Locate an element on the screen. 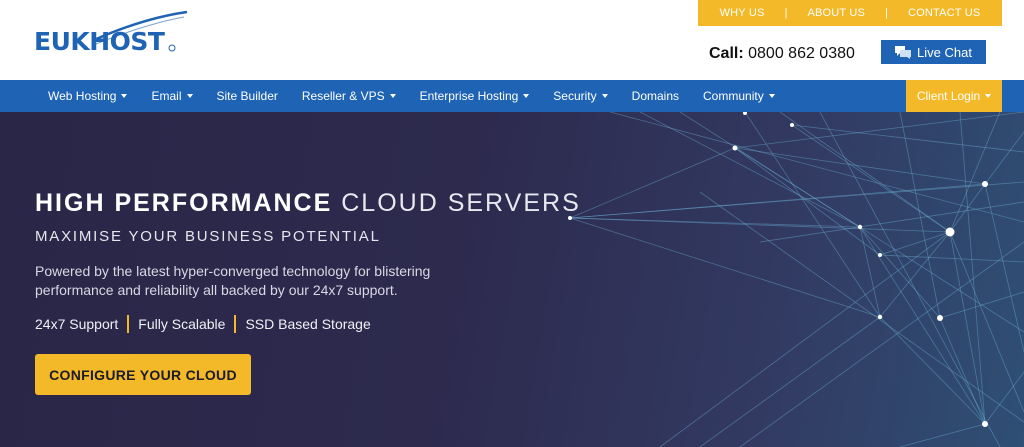  nav-item-domains: Domains is located at coordinates (655, 96).